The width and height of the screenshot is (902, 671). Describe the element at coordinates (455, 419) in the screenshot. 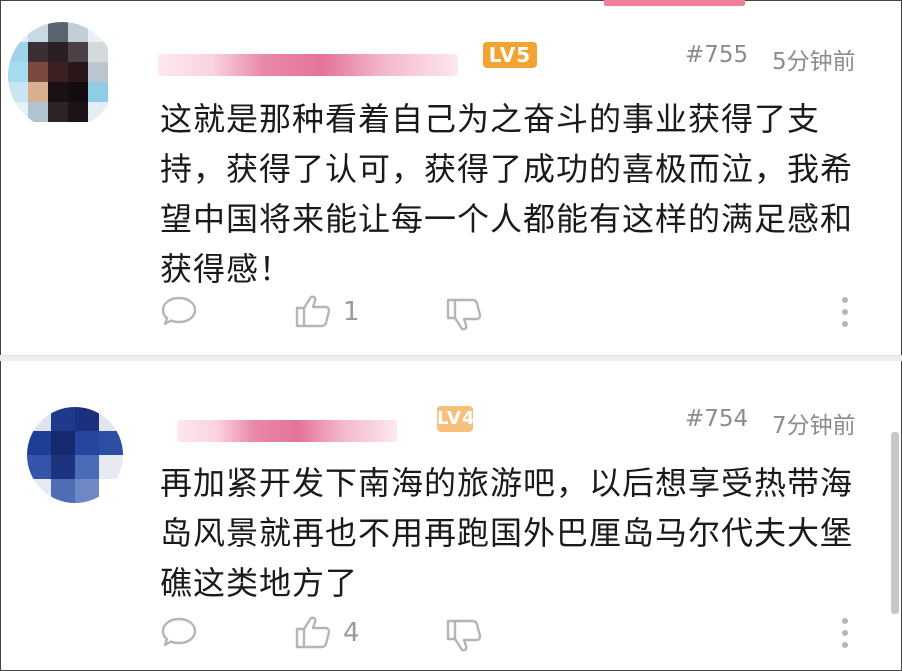

I see `level-badge: LV4` at that location.